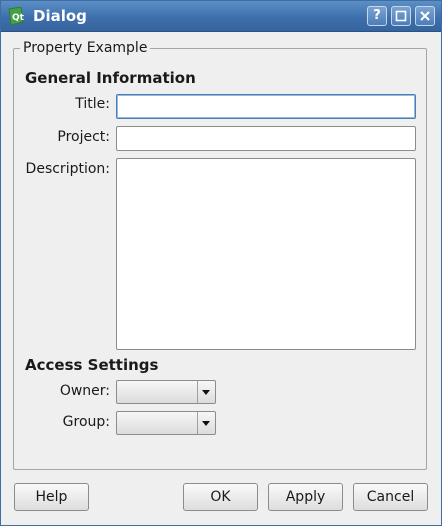 The image size is (442, 526). What do you see at coordinates (166, 423) in the screenshot?
I see `group-combobox` at bounding box center [166, 423].